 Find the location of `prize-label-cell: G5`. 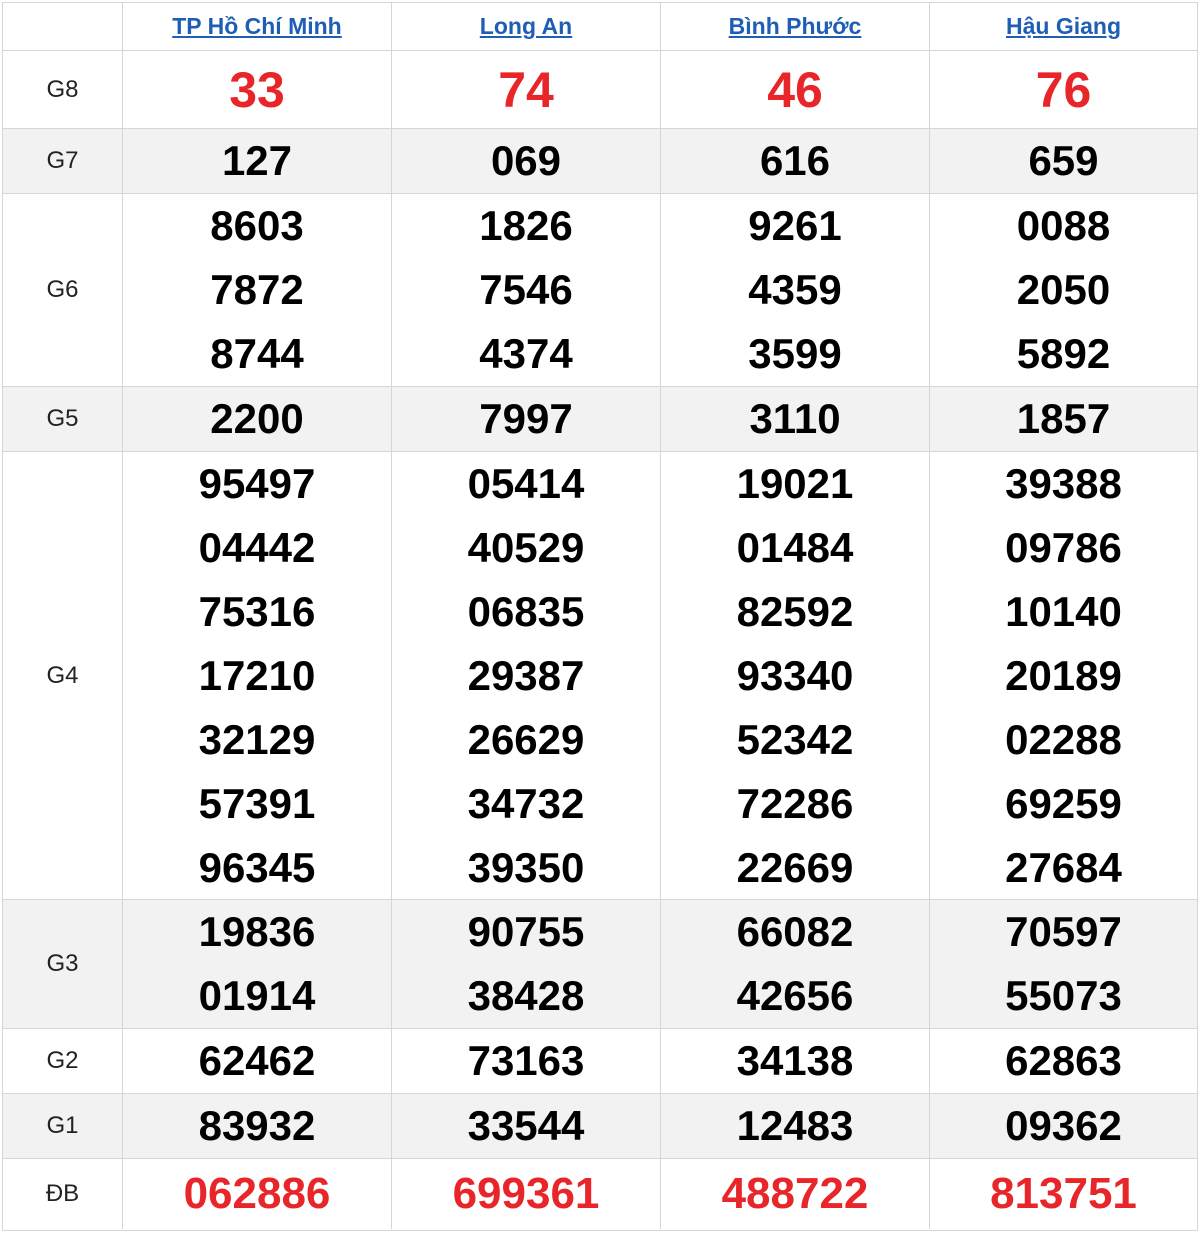

prize-label-cell: G5 is located at coordinates (63, 419).